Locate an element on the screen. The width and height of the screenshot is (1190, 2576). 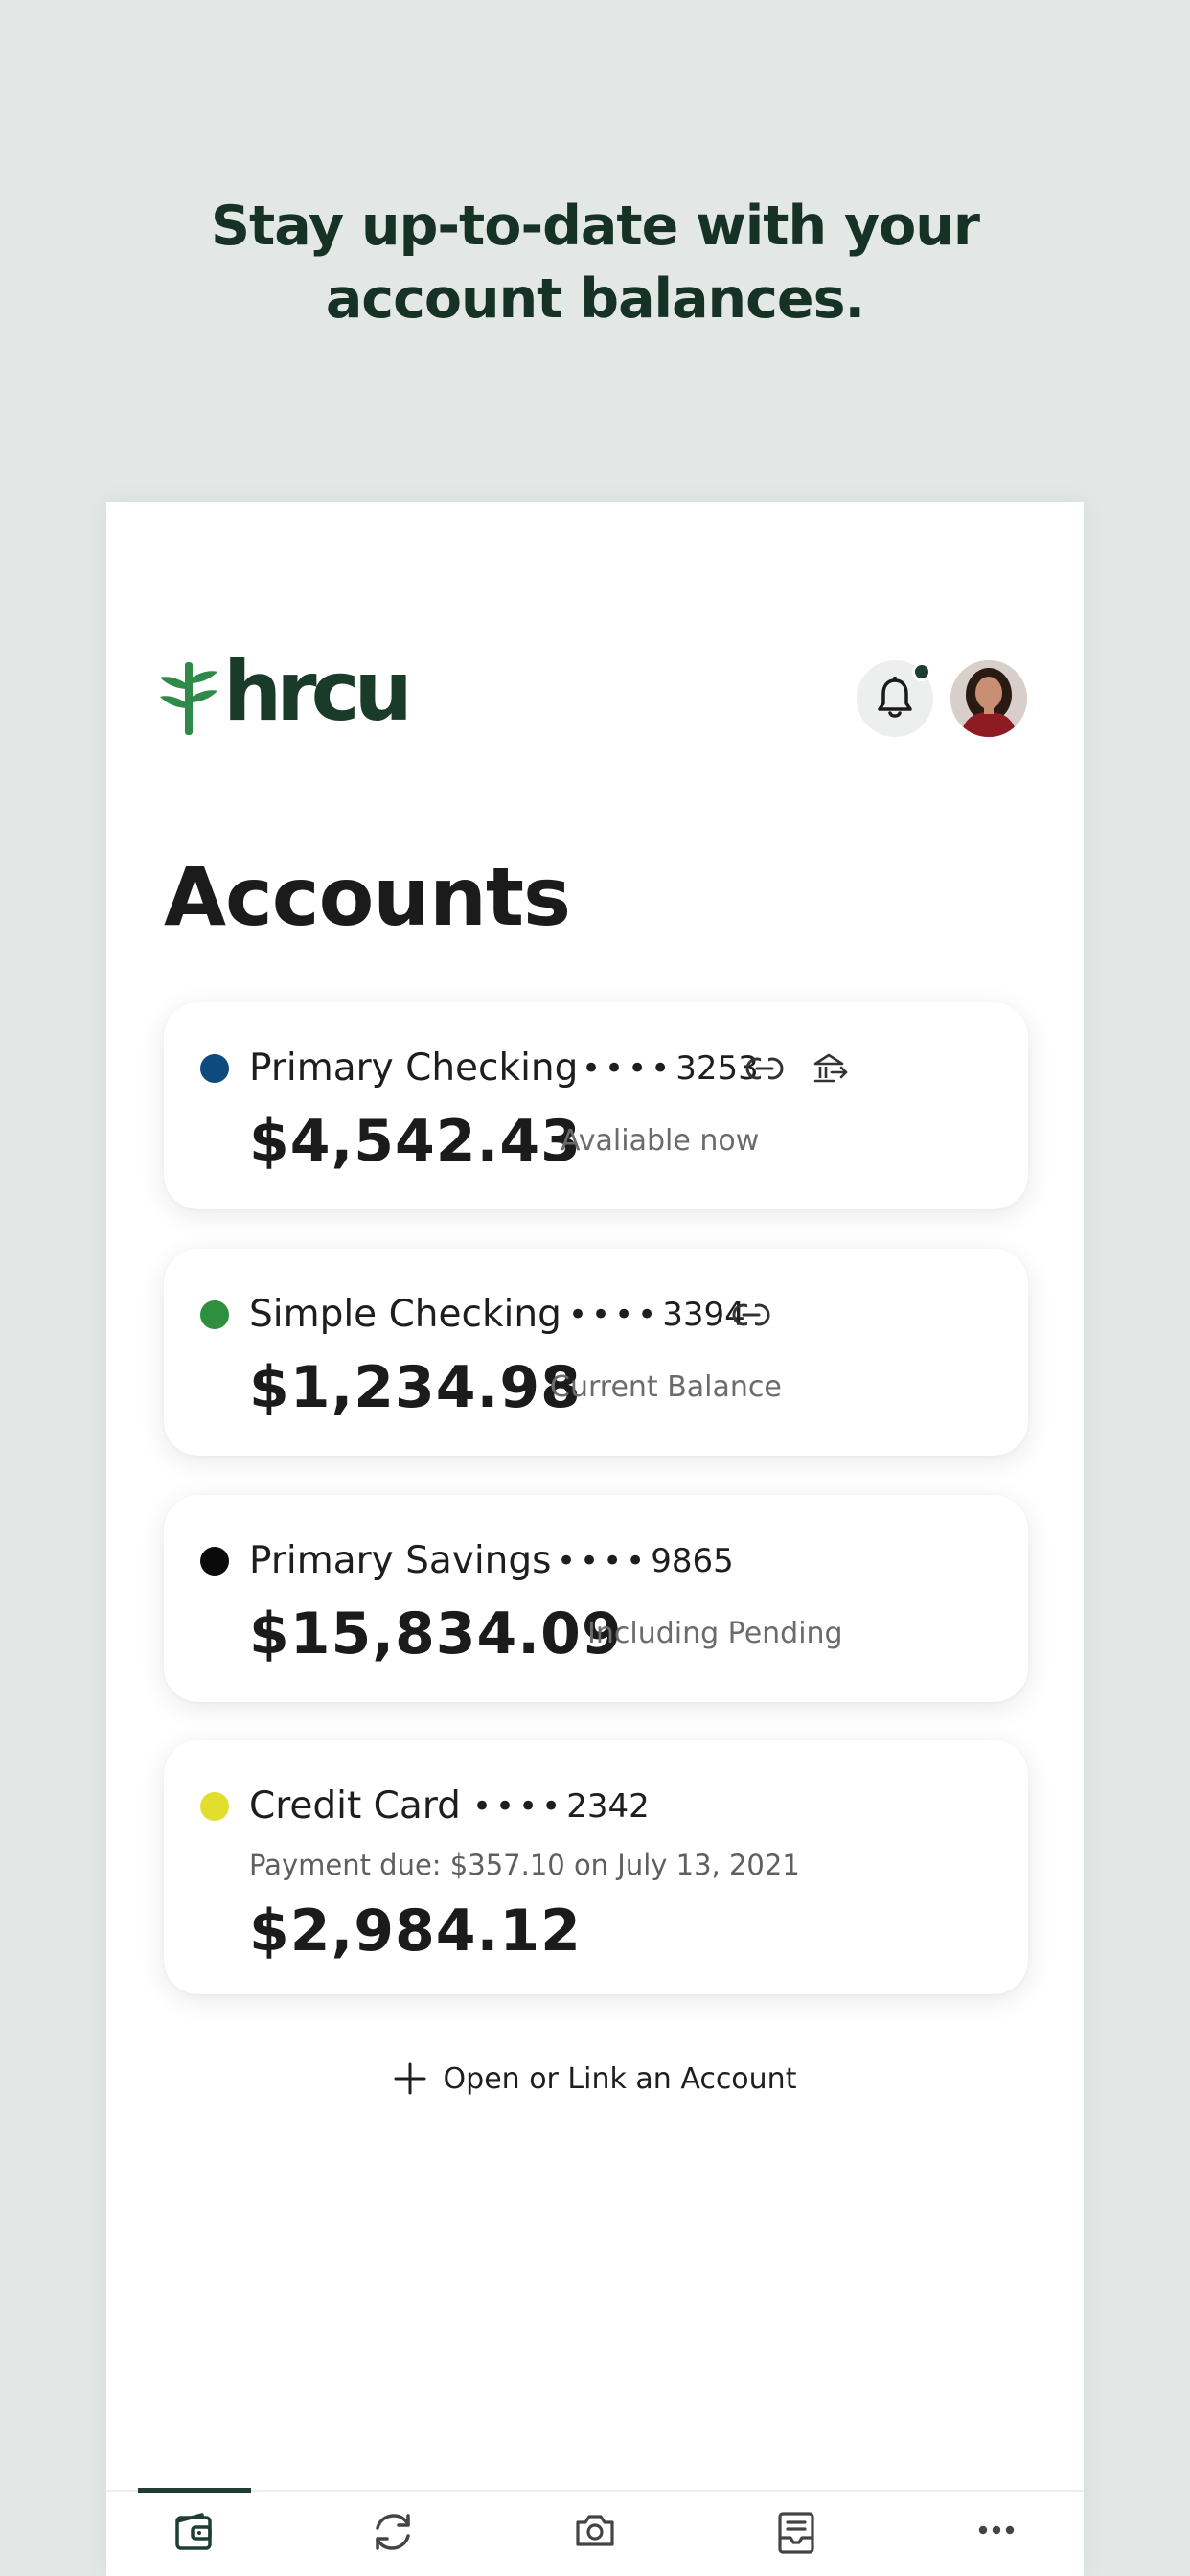
active-tab-indicator is located at coordinates (195, 2490).